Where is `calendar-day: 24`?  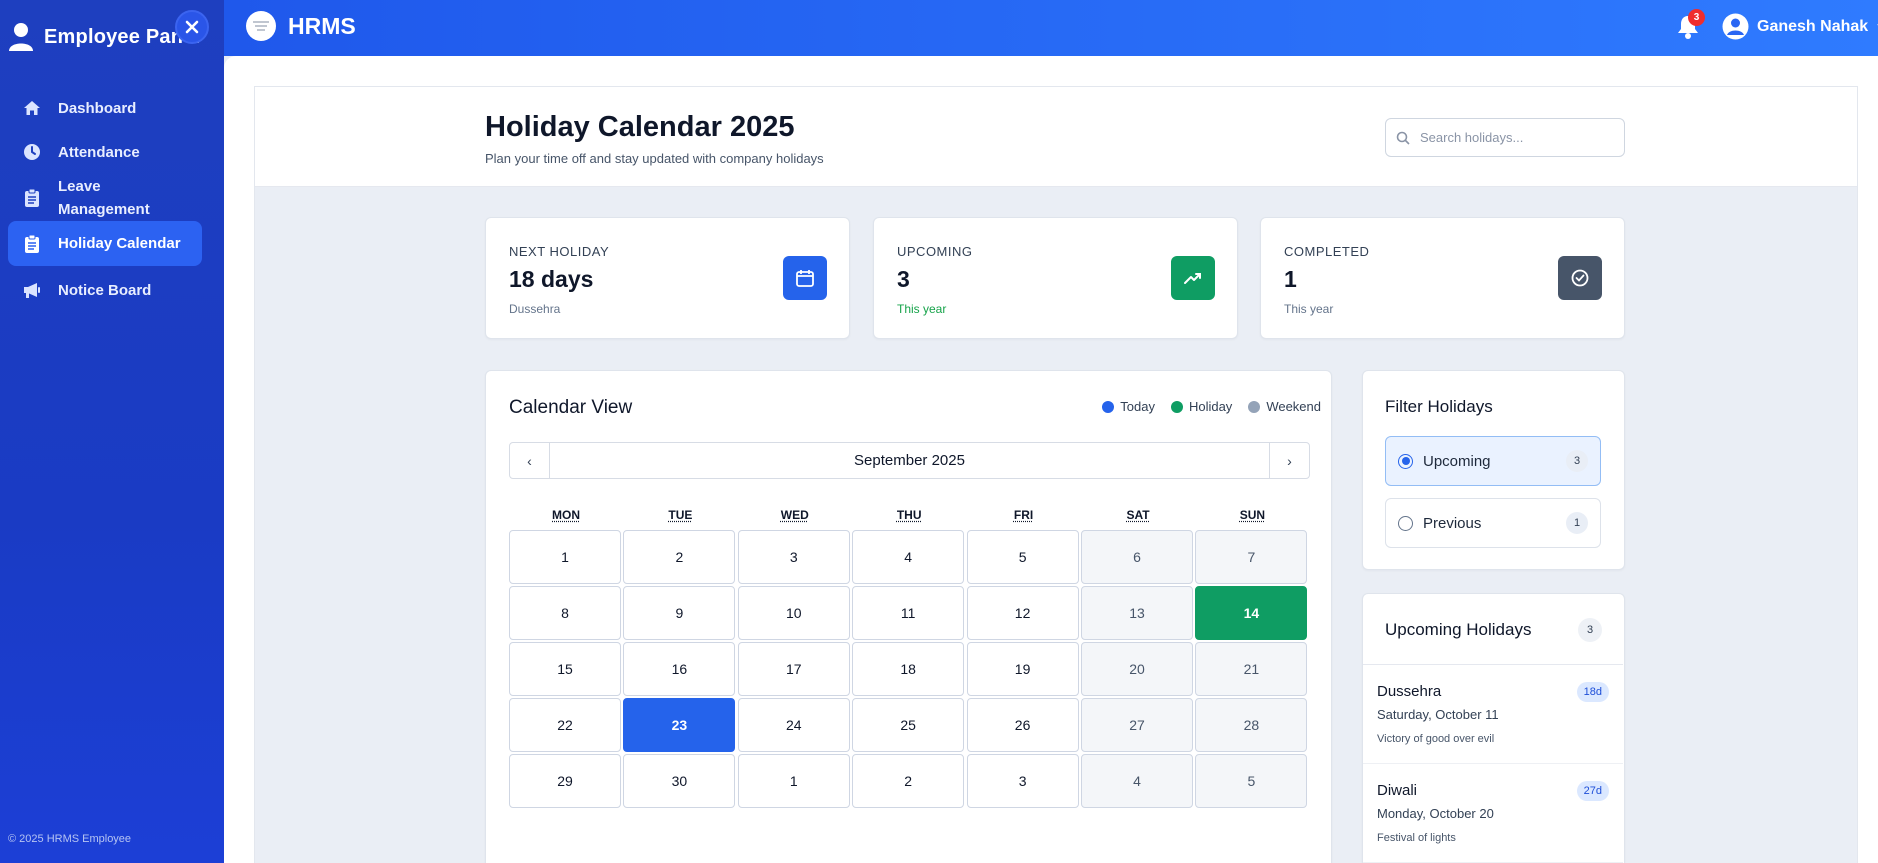
calendar-day: 24 is located at coordinates (794, 725).